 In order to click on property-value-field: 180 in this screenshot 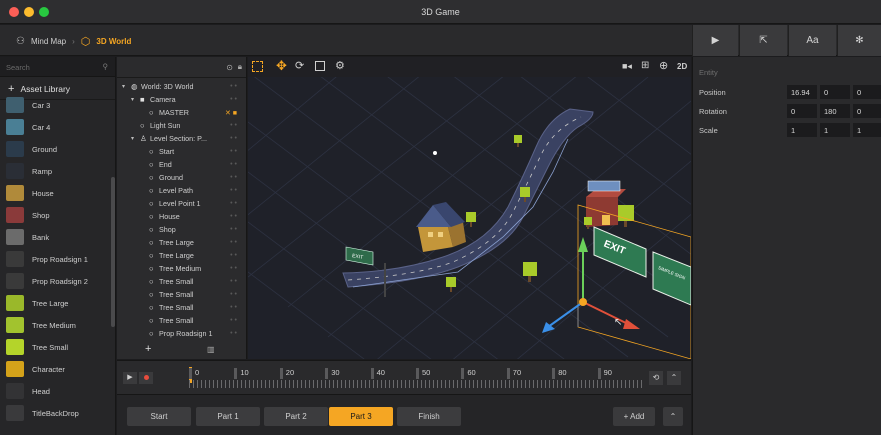, I will do `click(835, 111)`.